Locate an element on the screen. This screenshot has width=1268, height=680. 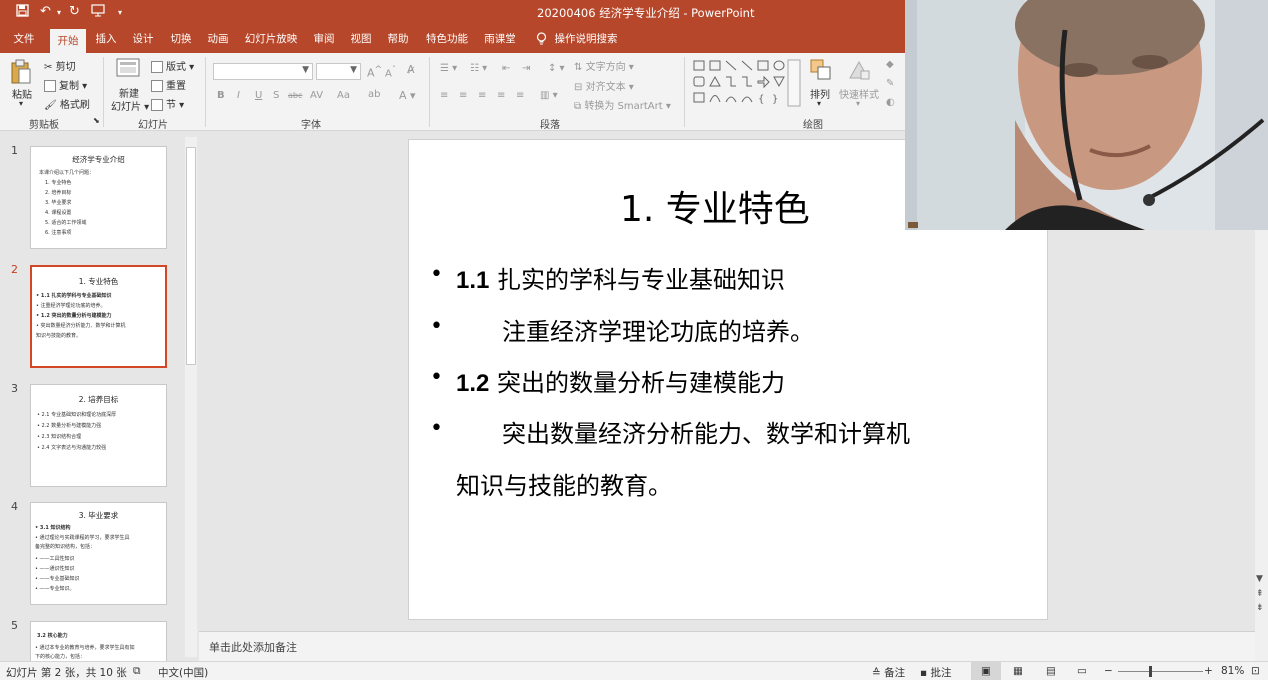
decrease-indent-icon: ⇤ is located at coordinates (506, 68).